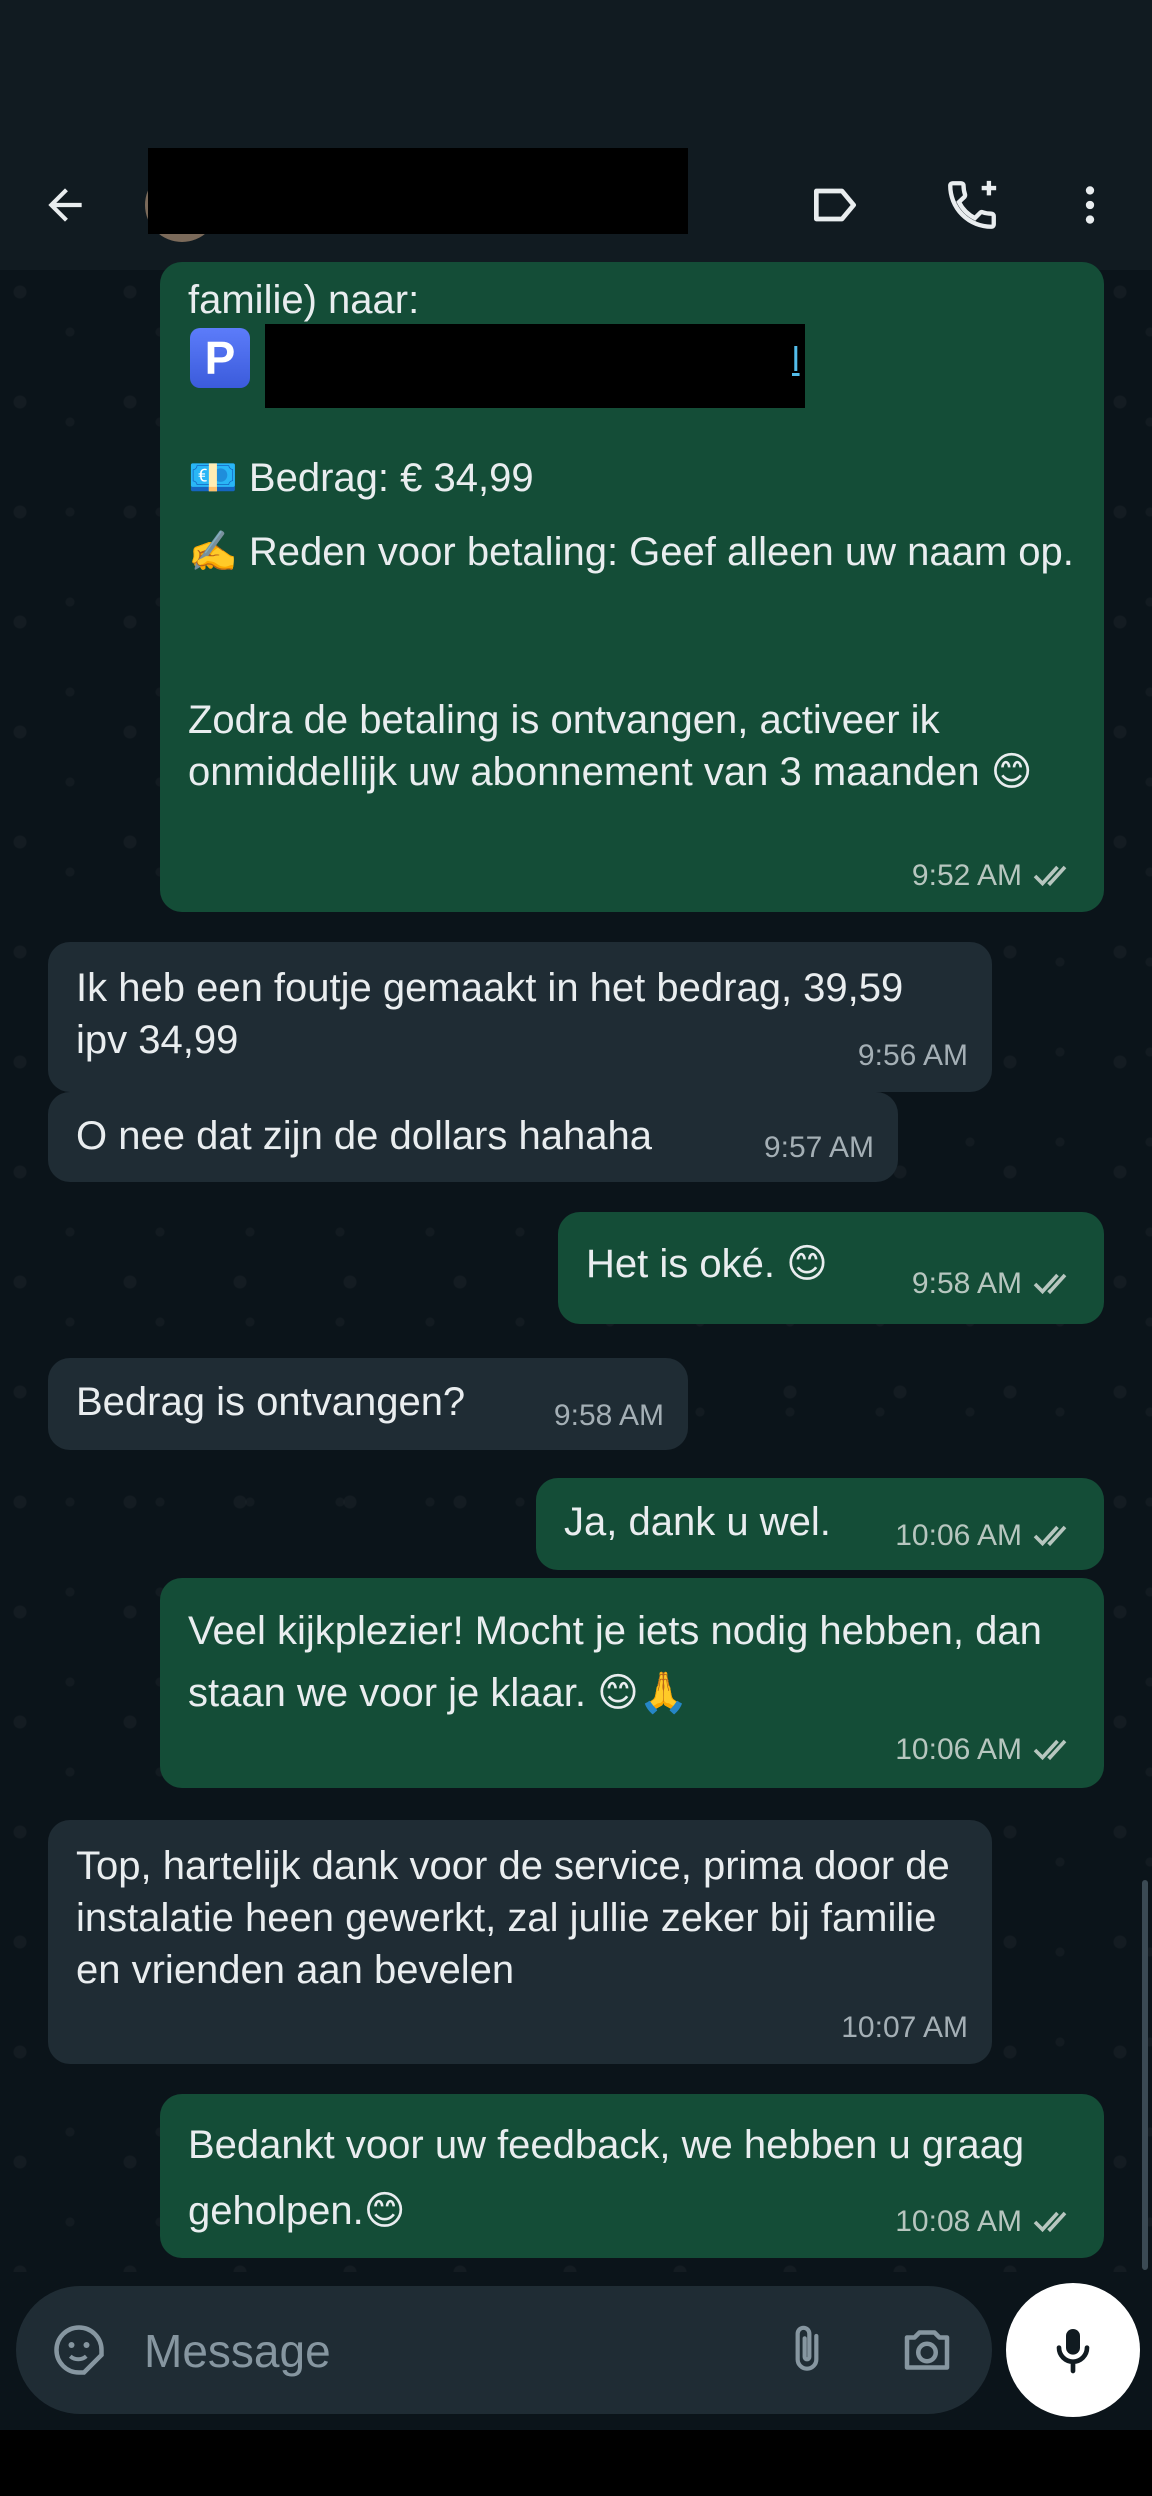  I want to click on parking-p-icon: P, so click(220, 358).